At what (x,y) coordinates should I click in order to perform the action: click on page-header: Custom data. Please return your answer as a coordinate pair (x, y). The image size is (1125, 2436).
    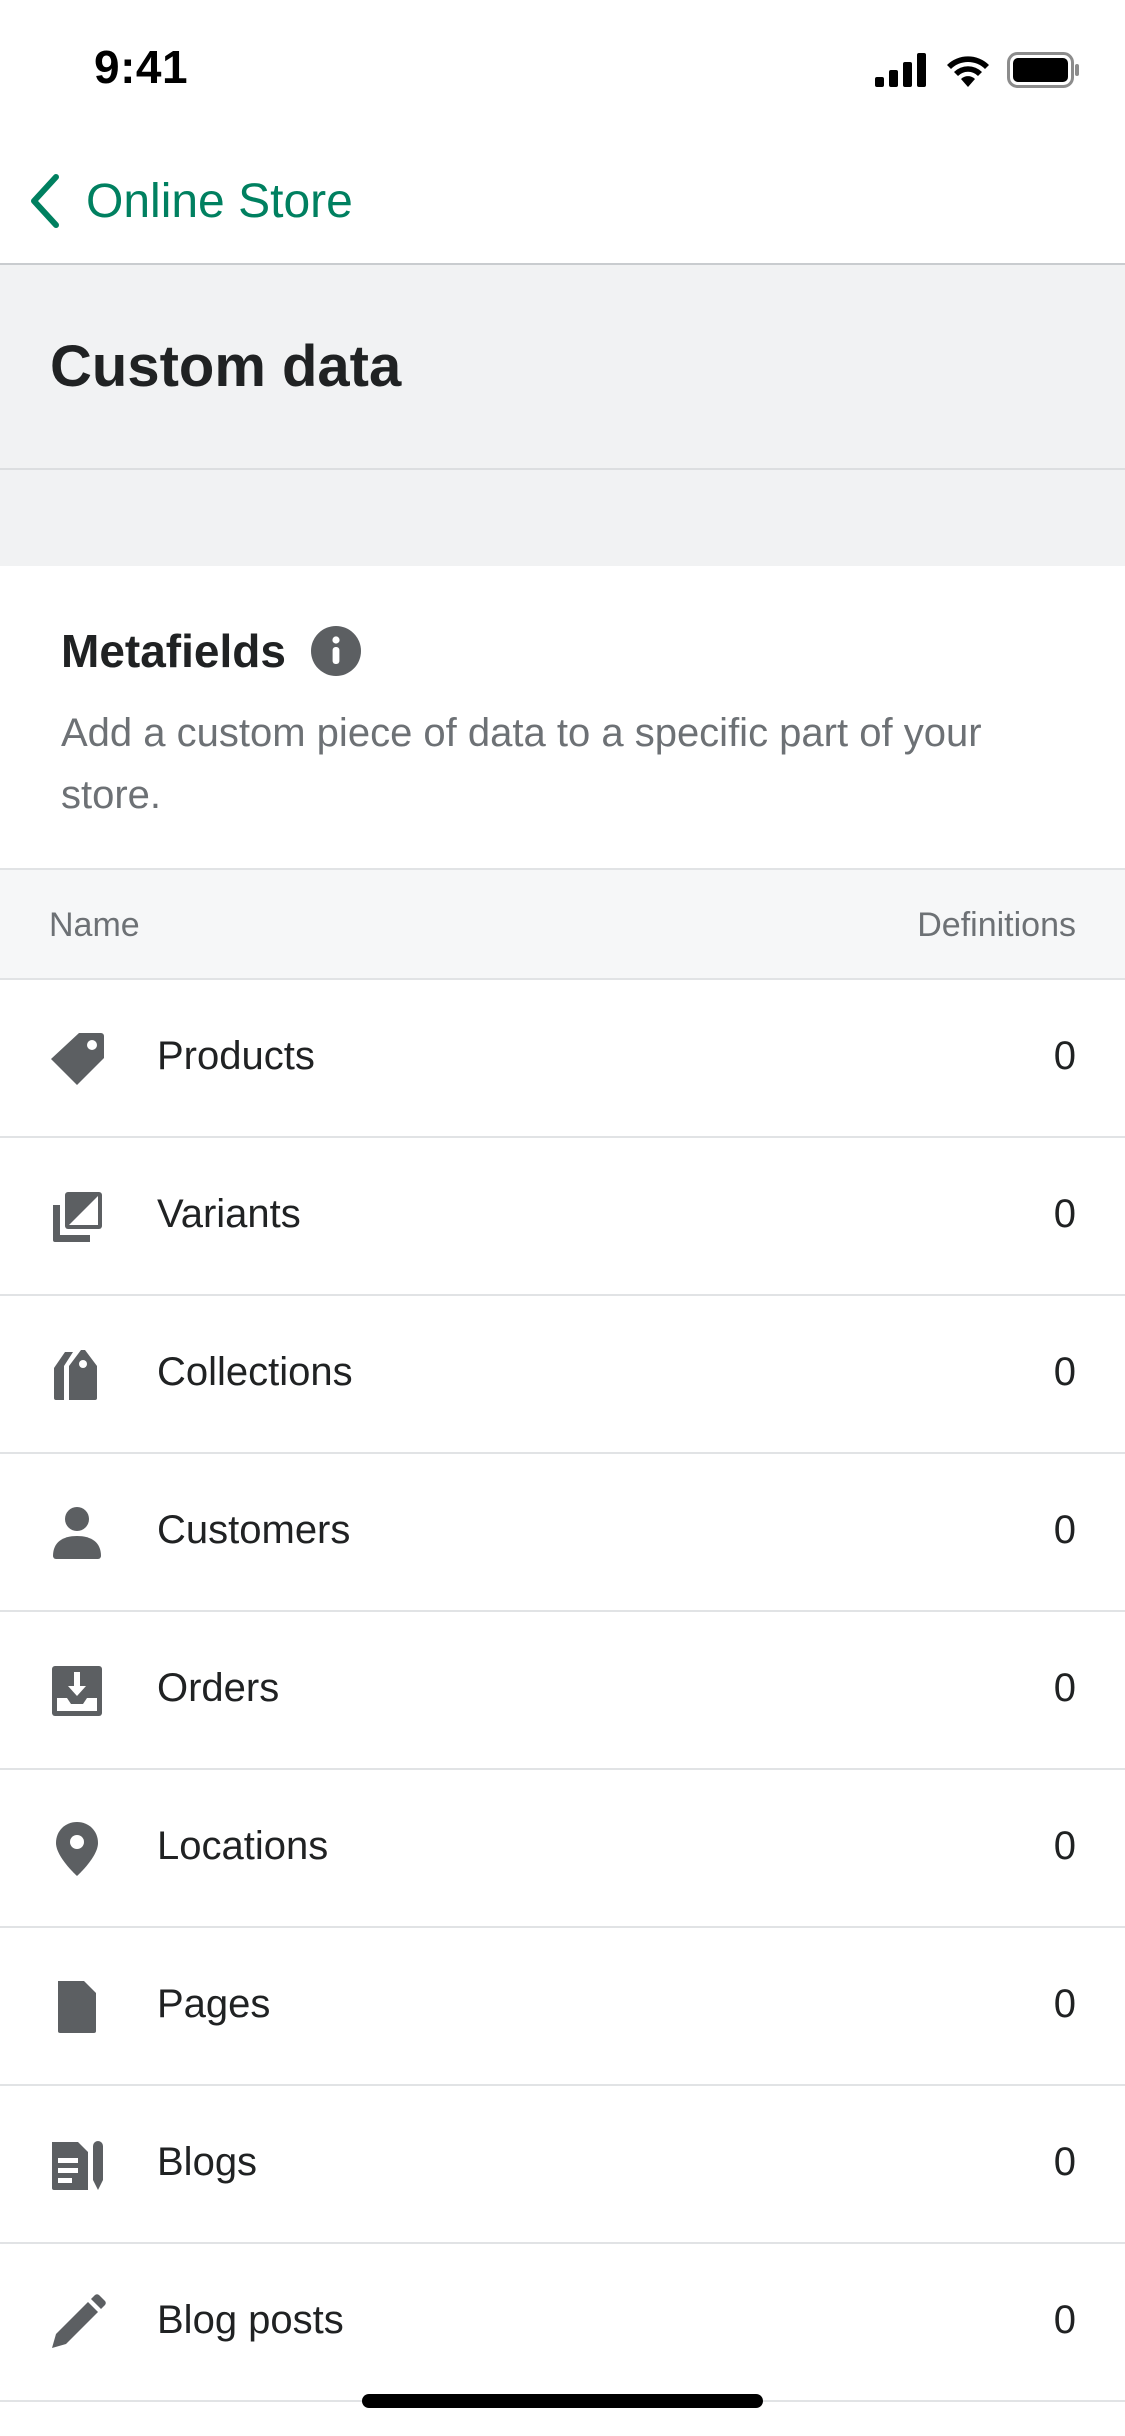
    Looking at the image, I should click on (562, 367).